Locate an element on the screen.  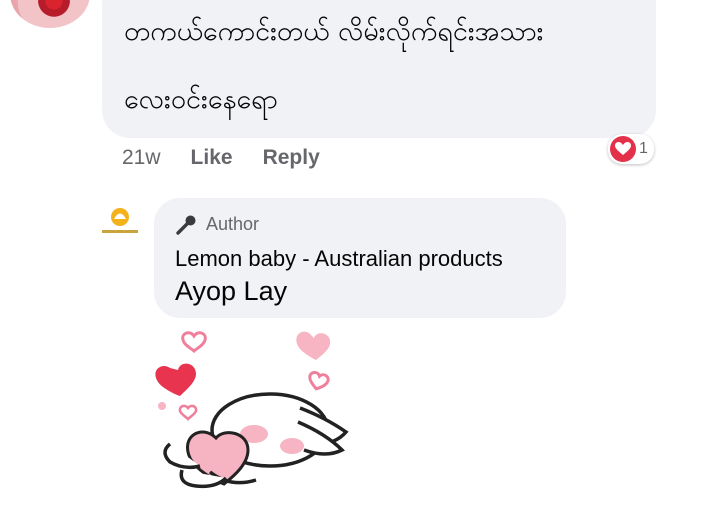
microphone-icon is located at coordinates (186, 225).